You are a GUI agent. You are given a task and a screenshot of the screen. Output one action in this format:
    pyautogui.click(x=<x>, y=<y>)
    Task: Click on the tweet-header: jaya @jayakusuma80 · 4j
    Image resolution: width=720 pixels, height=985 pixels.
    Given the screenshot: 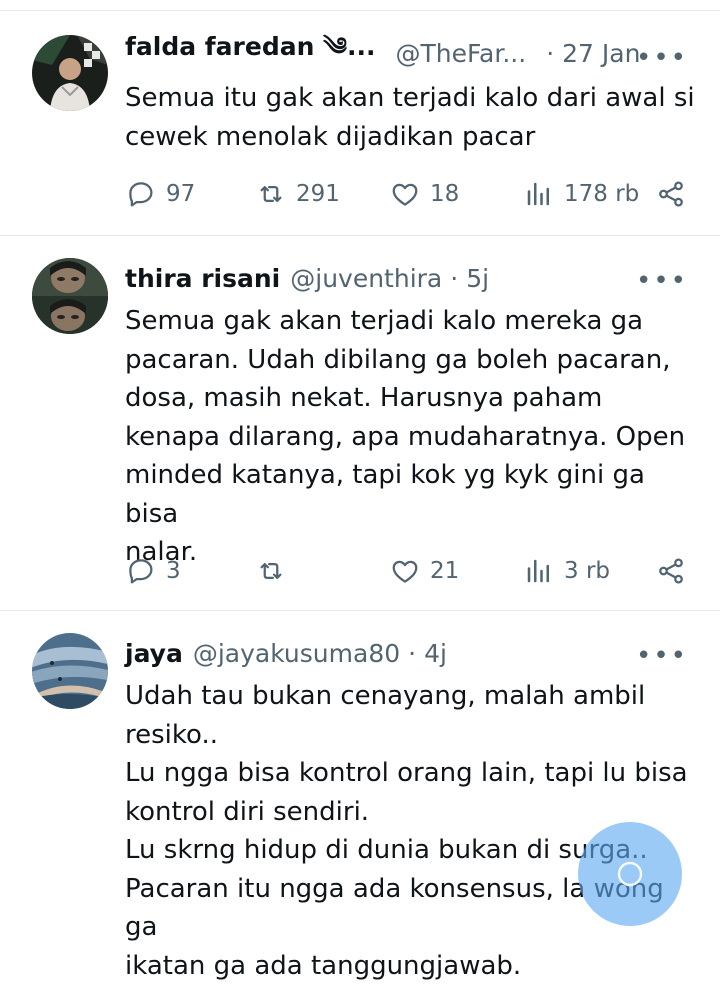 What is the action you would take?
    pyautogui.click(x=407, y=653)
    